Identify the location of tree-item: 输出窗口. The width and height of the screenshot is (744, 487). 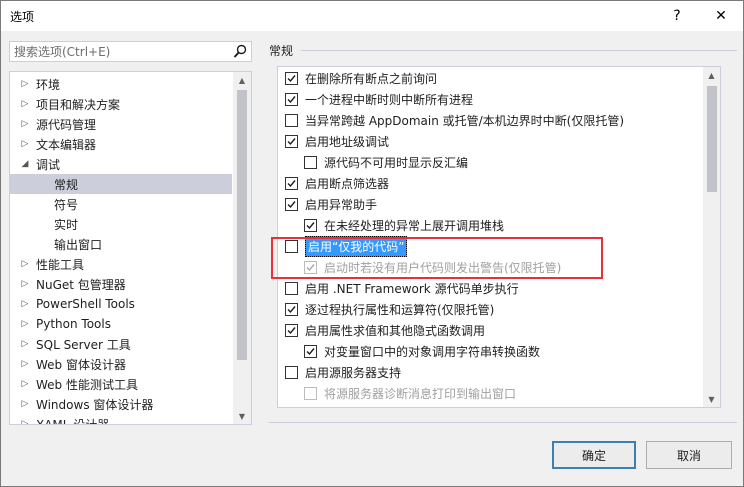
(121, 244).